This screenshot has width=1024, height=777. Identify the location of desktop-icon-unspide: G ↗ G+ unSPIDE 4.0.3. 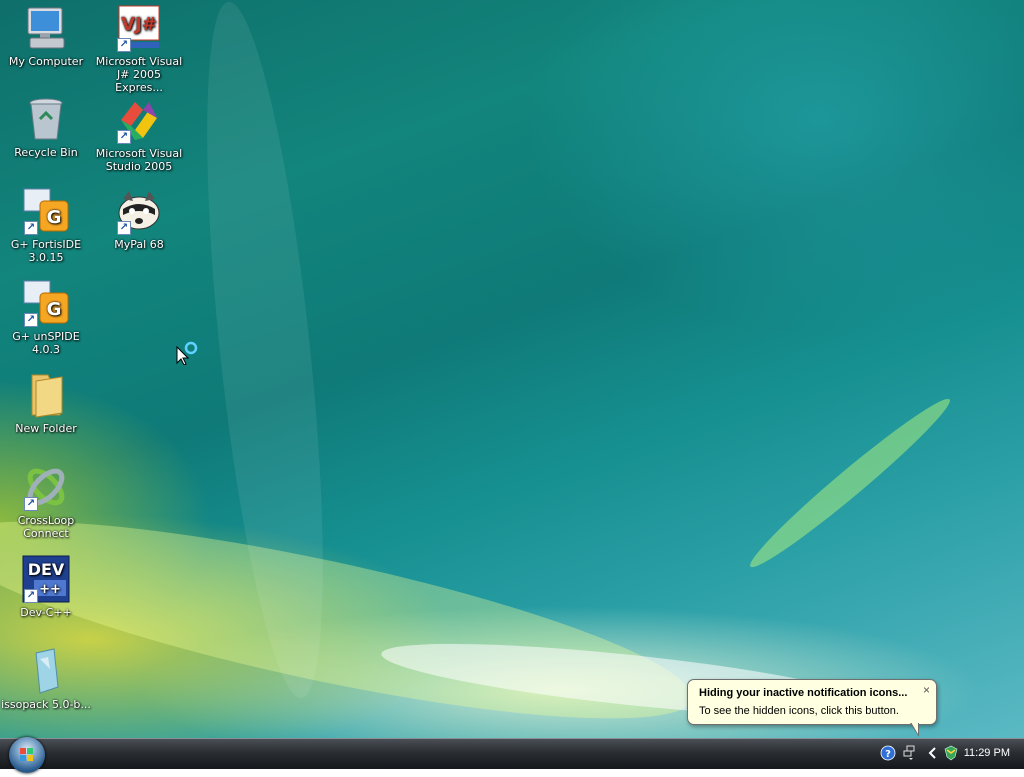
(46, 317).